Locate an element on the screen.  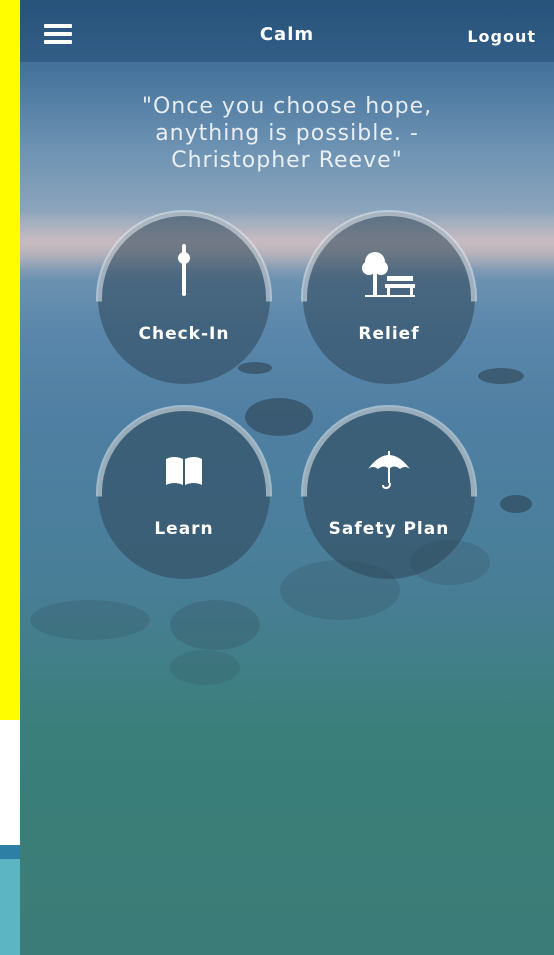
thermometer-icon is located at coordinates (184, 270).